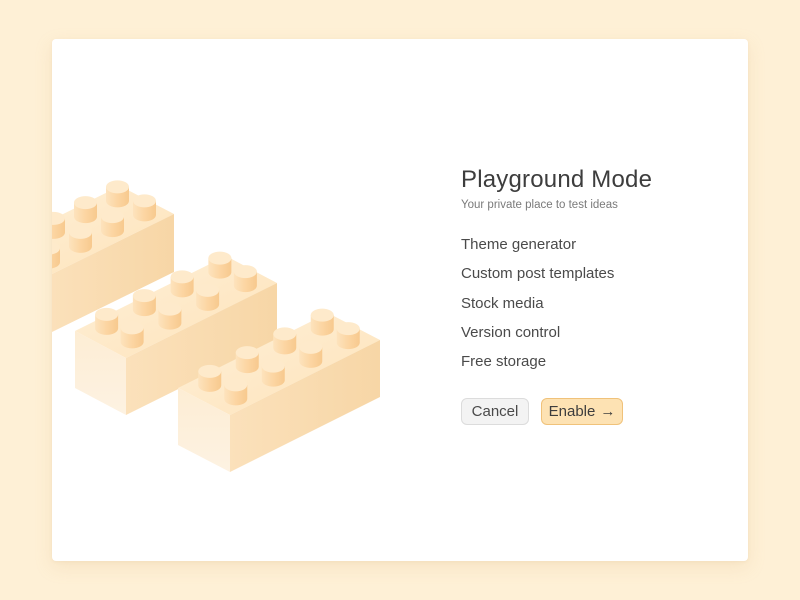  I want to click on feature-item-theme-generator: Theme generator, so click(519, 244).